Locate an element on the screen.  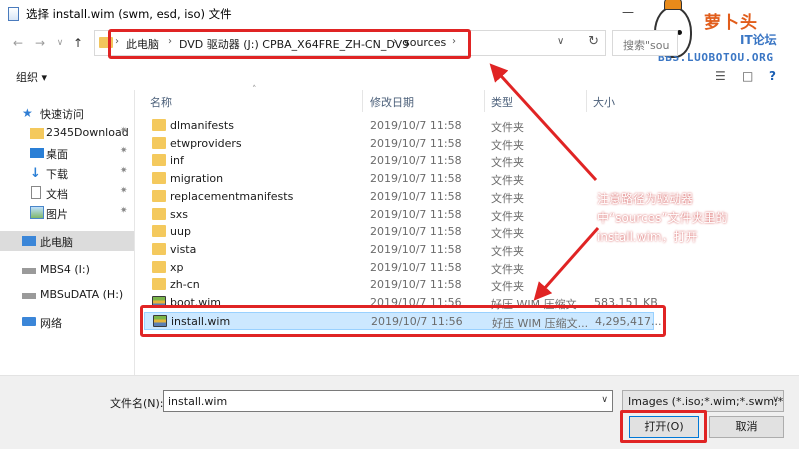
help-icon: ? is located at coordinates (772, 76).